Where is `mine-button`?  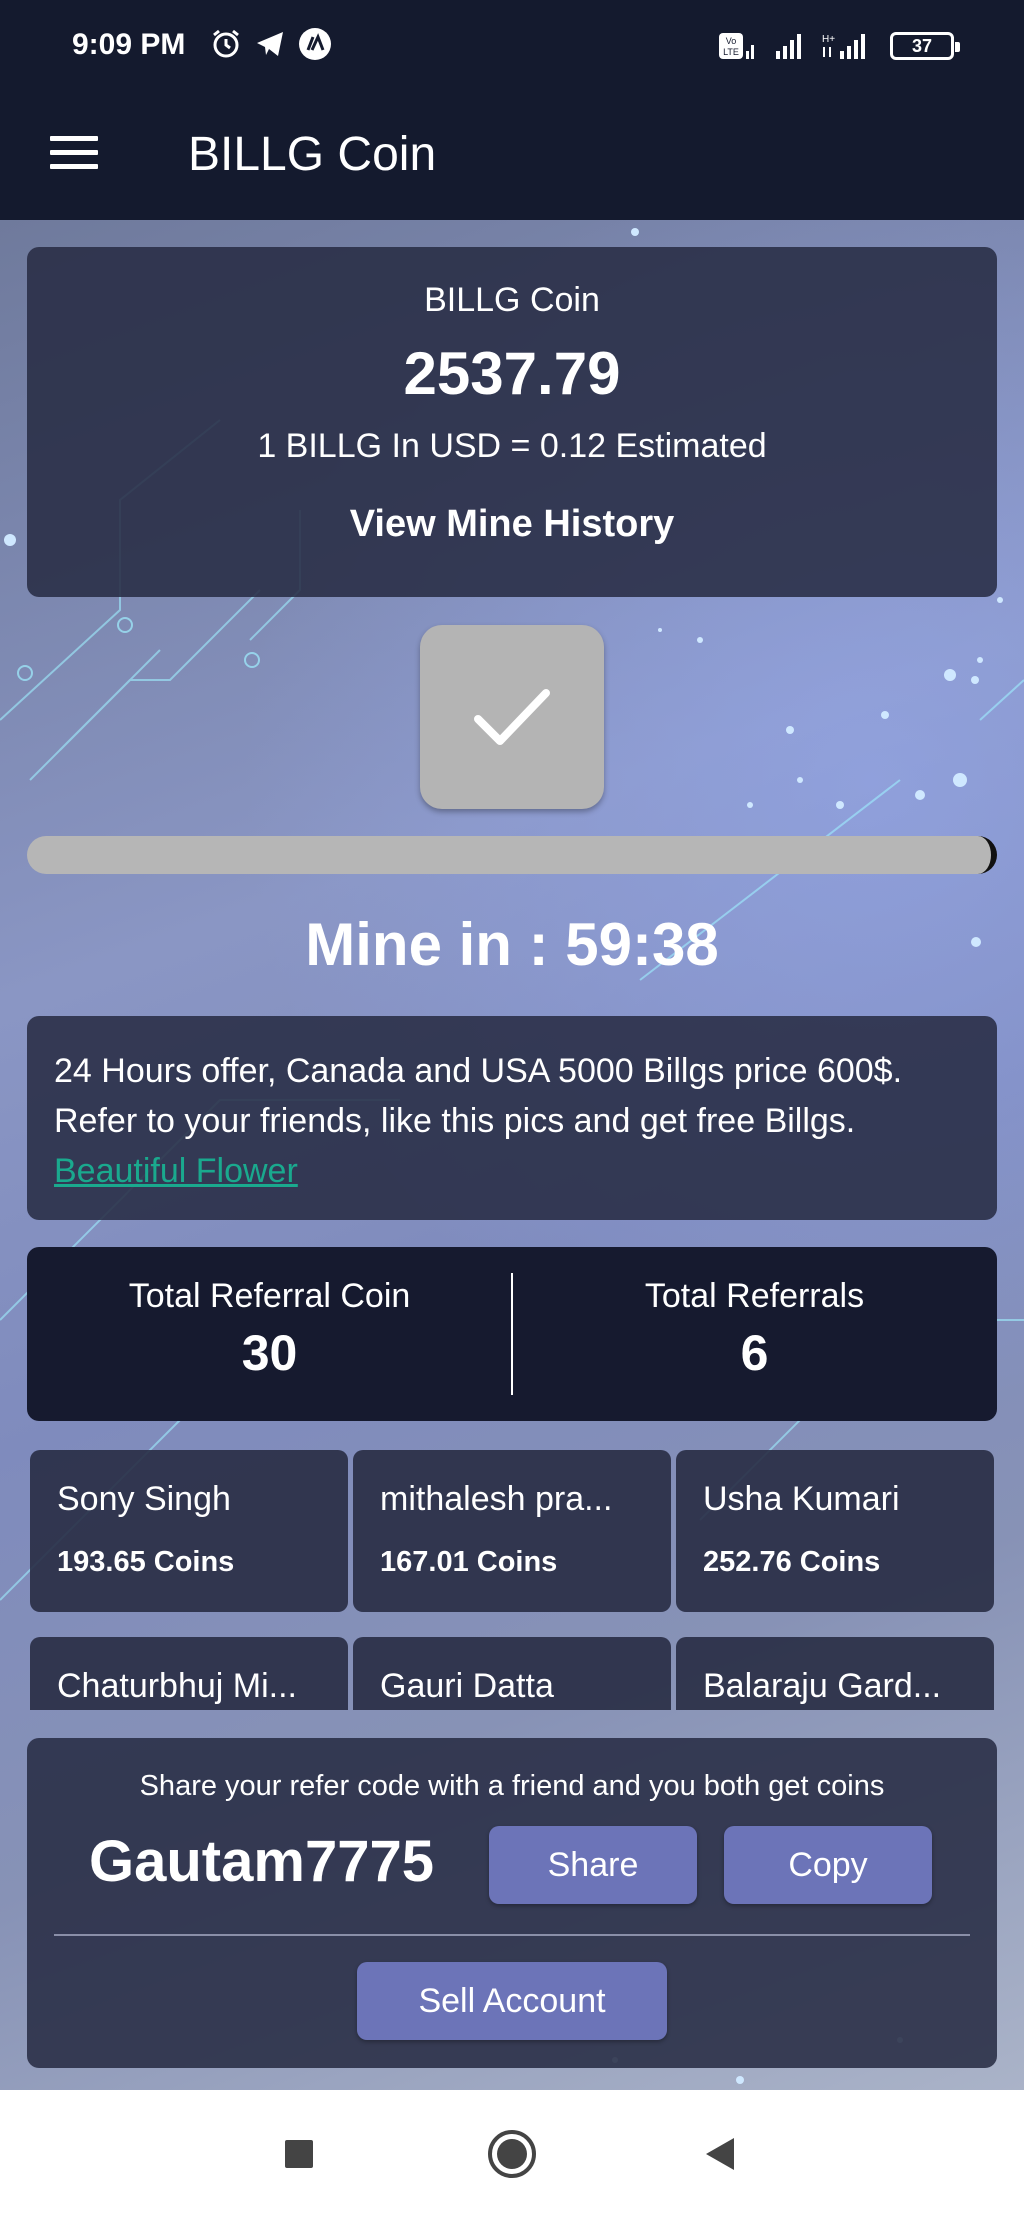 mine-button is located at coordinates (512, 717).